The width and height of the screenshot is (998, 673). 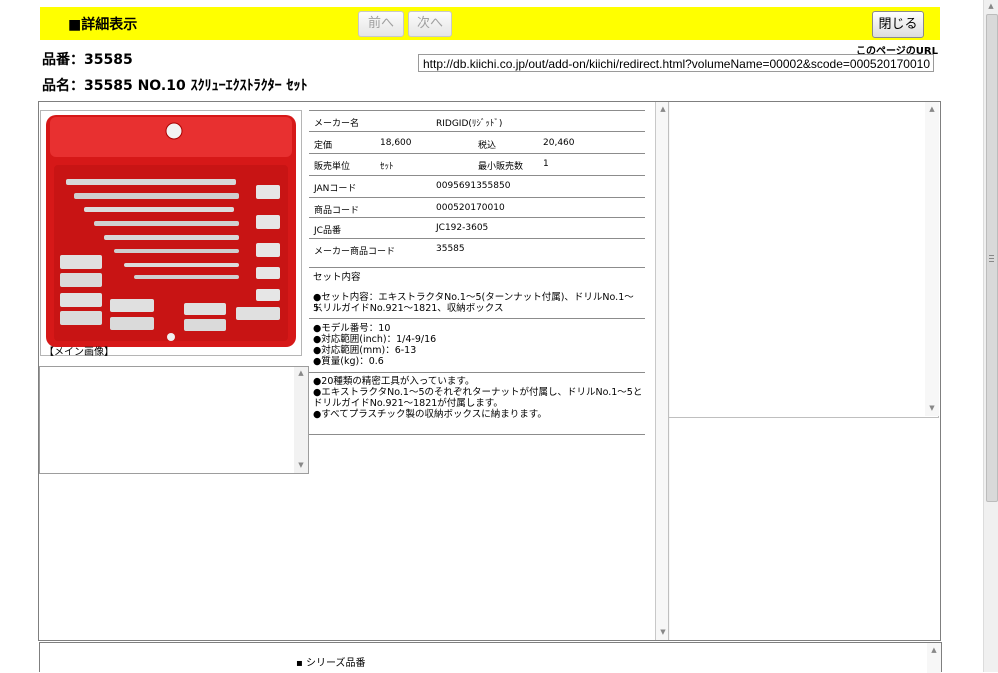 I want to click on page-title: ■詳細表示, so click(x=103, y=25).